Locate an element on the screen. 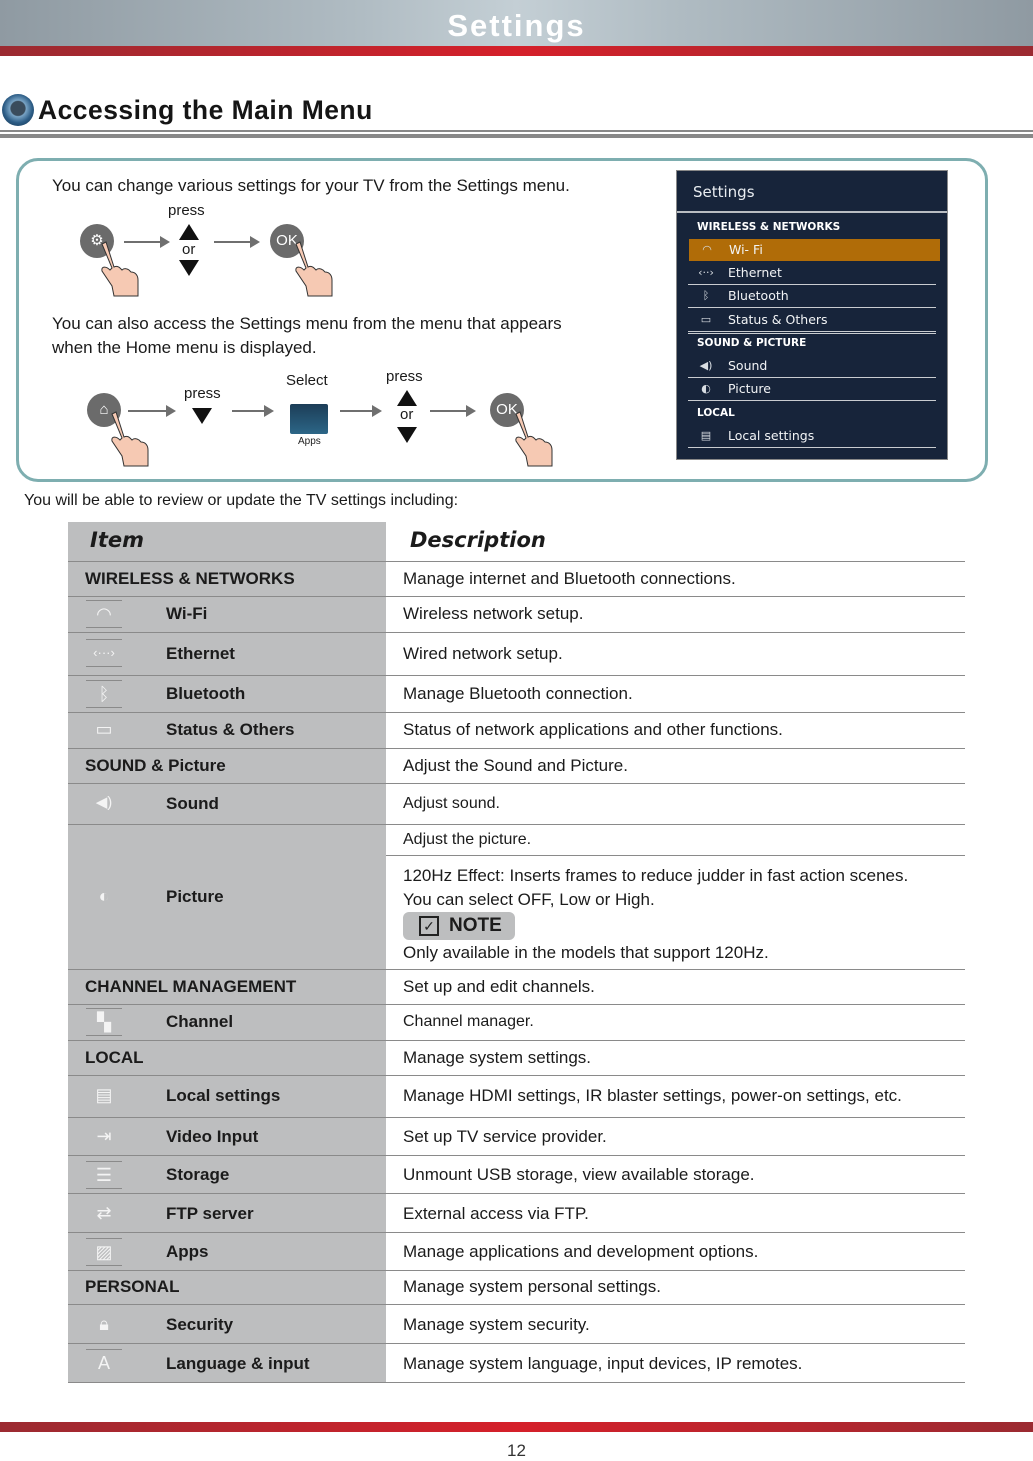 Image resolution: width=1033 pixels, height=1461 pixels. tv-item-bluetooth: ᛒ Bluetooth is located at coordinates (812, 296).